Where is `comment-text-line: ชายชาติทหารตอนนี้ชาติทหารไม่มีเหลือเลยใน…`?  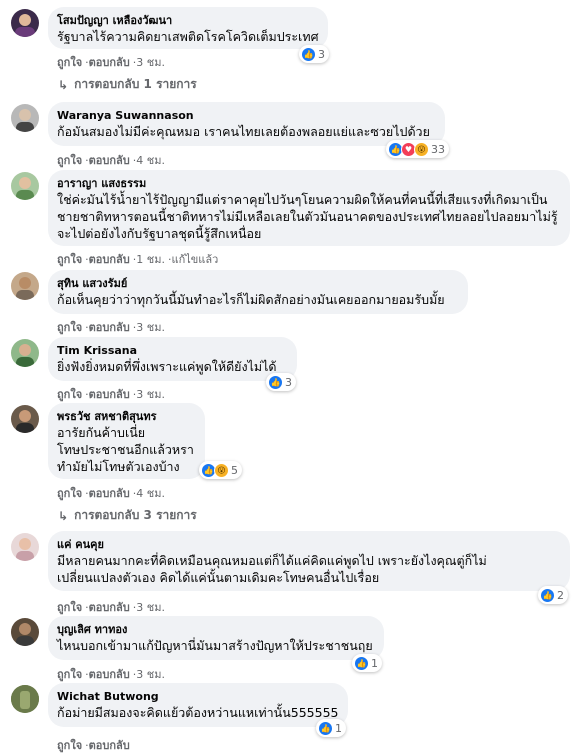
comment-text-line: ชายชาติทหารตอนนี้ชาติทหารไม่มีเหลือเลยใน… is located at coordinates (307, 216).